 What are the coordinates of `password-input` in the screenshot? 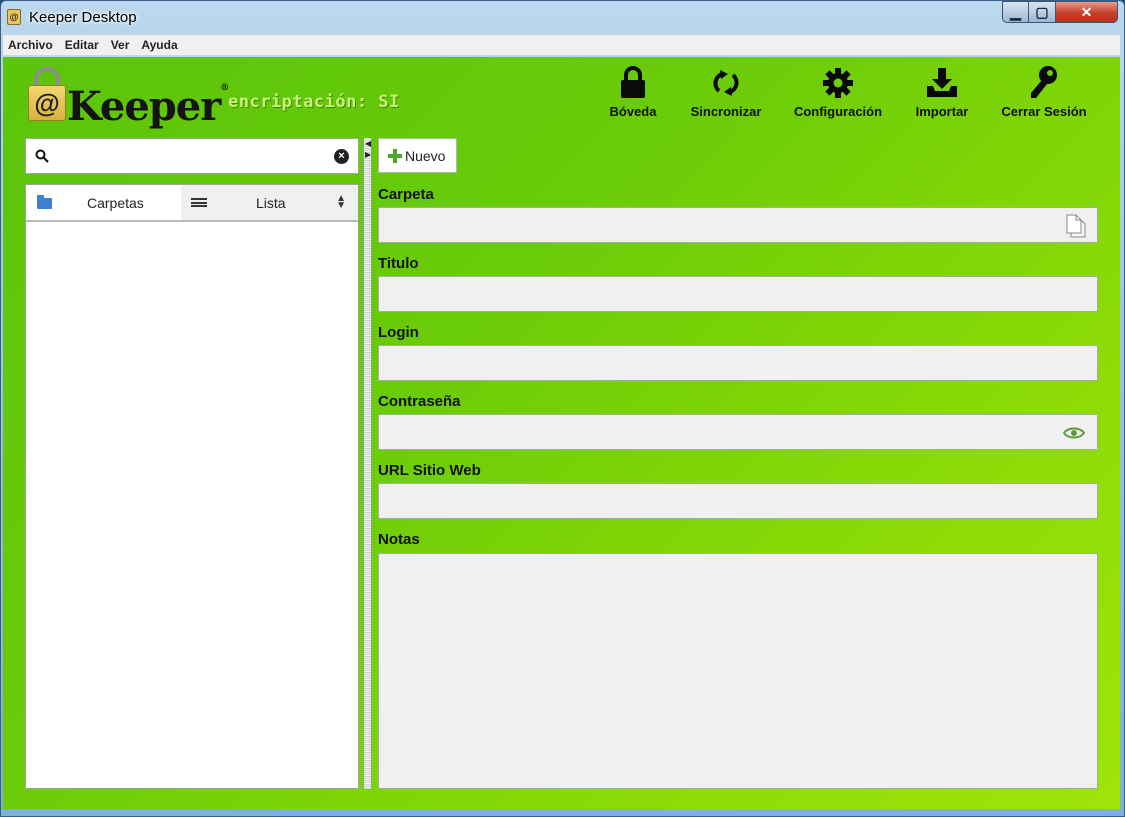 It's located at (717, 433).